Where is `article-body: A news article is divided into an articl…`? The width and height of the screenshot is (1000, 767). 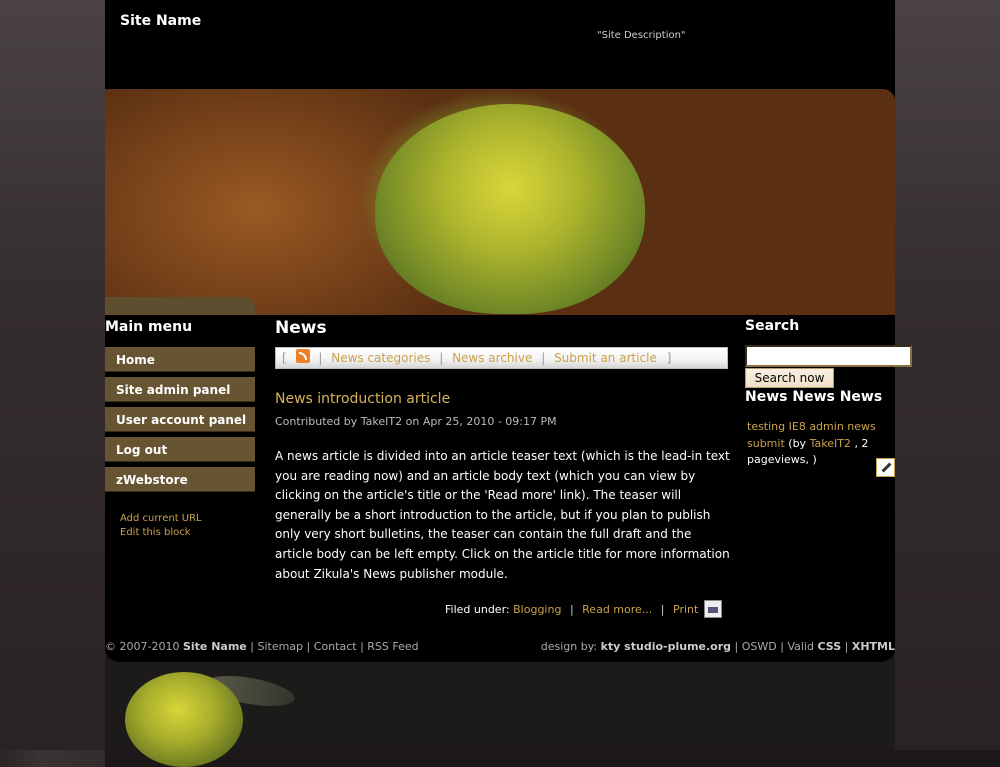 article-body: A news article is divided into an articl… is located at coordinates (502, 515).